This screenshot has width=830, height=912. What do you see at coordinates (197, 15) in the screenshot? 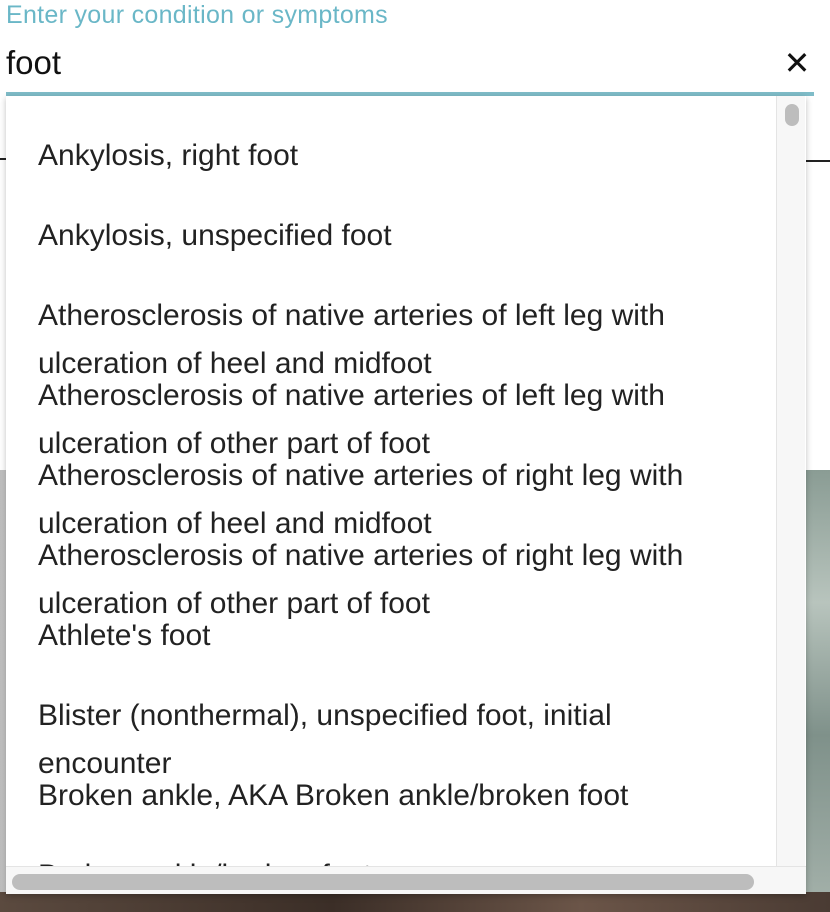
I see `search-label: Enter your condition or symptoms` at bounding box center [197, 15].